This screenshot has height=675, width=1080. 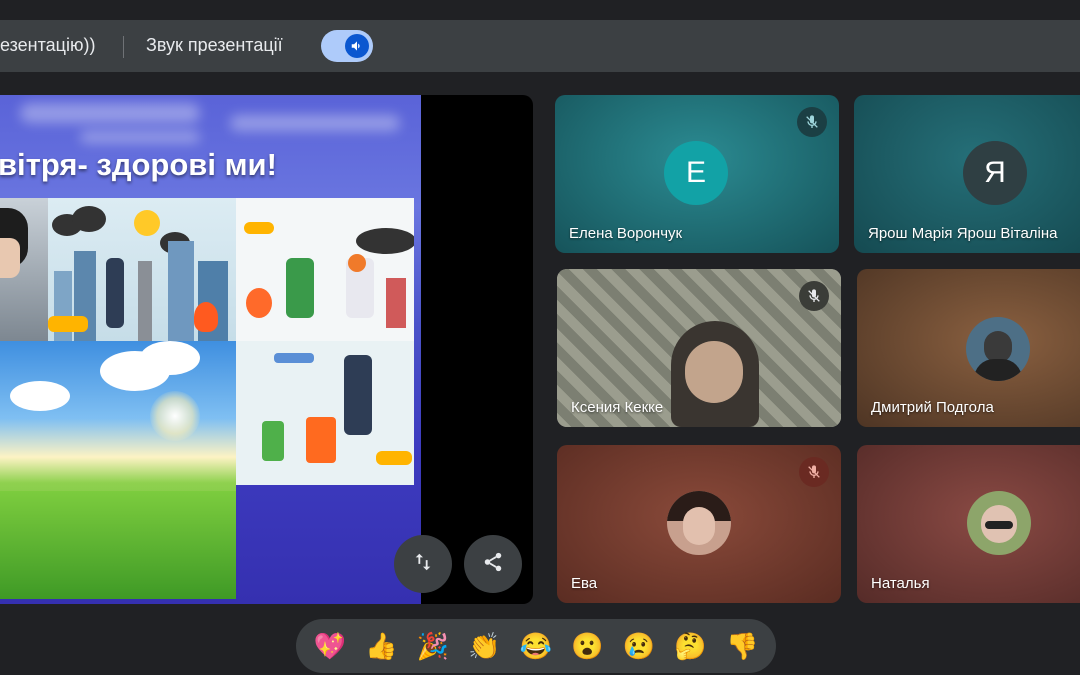 What do you see at coordinates (24, 269) in the screenshot?
I see `collage-panel-portrait` at bounding box center [24, 269].